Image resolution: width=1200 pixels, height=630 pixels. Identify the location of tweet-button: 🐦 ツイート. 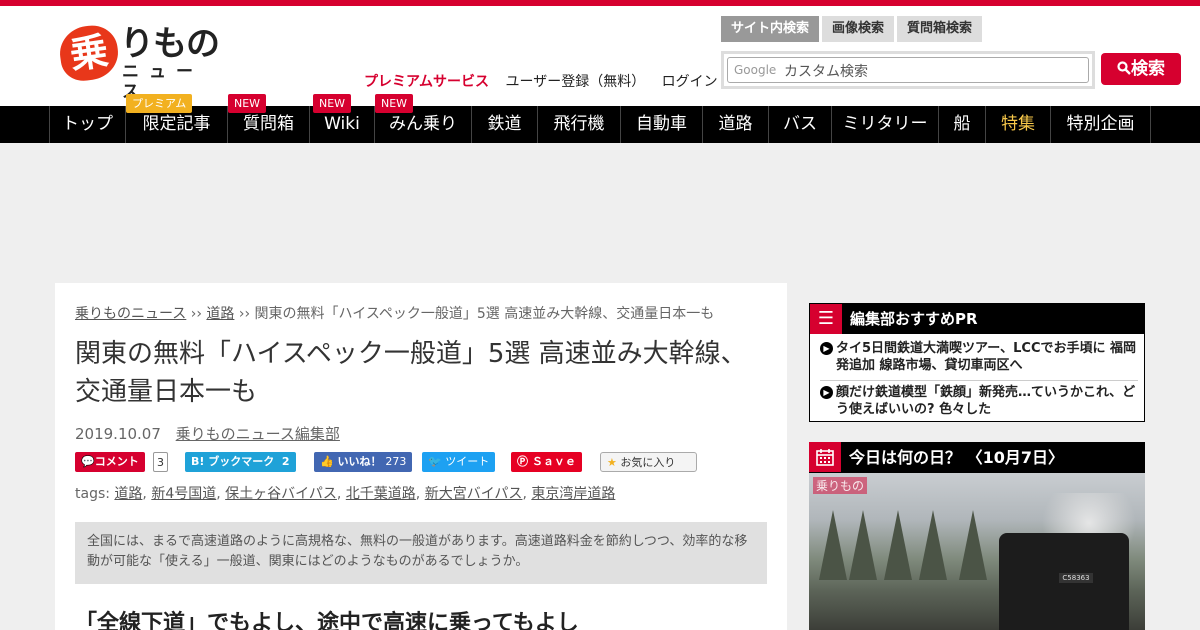
(459, 462).